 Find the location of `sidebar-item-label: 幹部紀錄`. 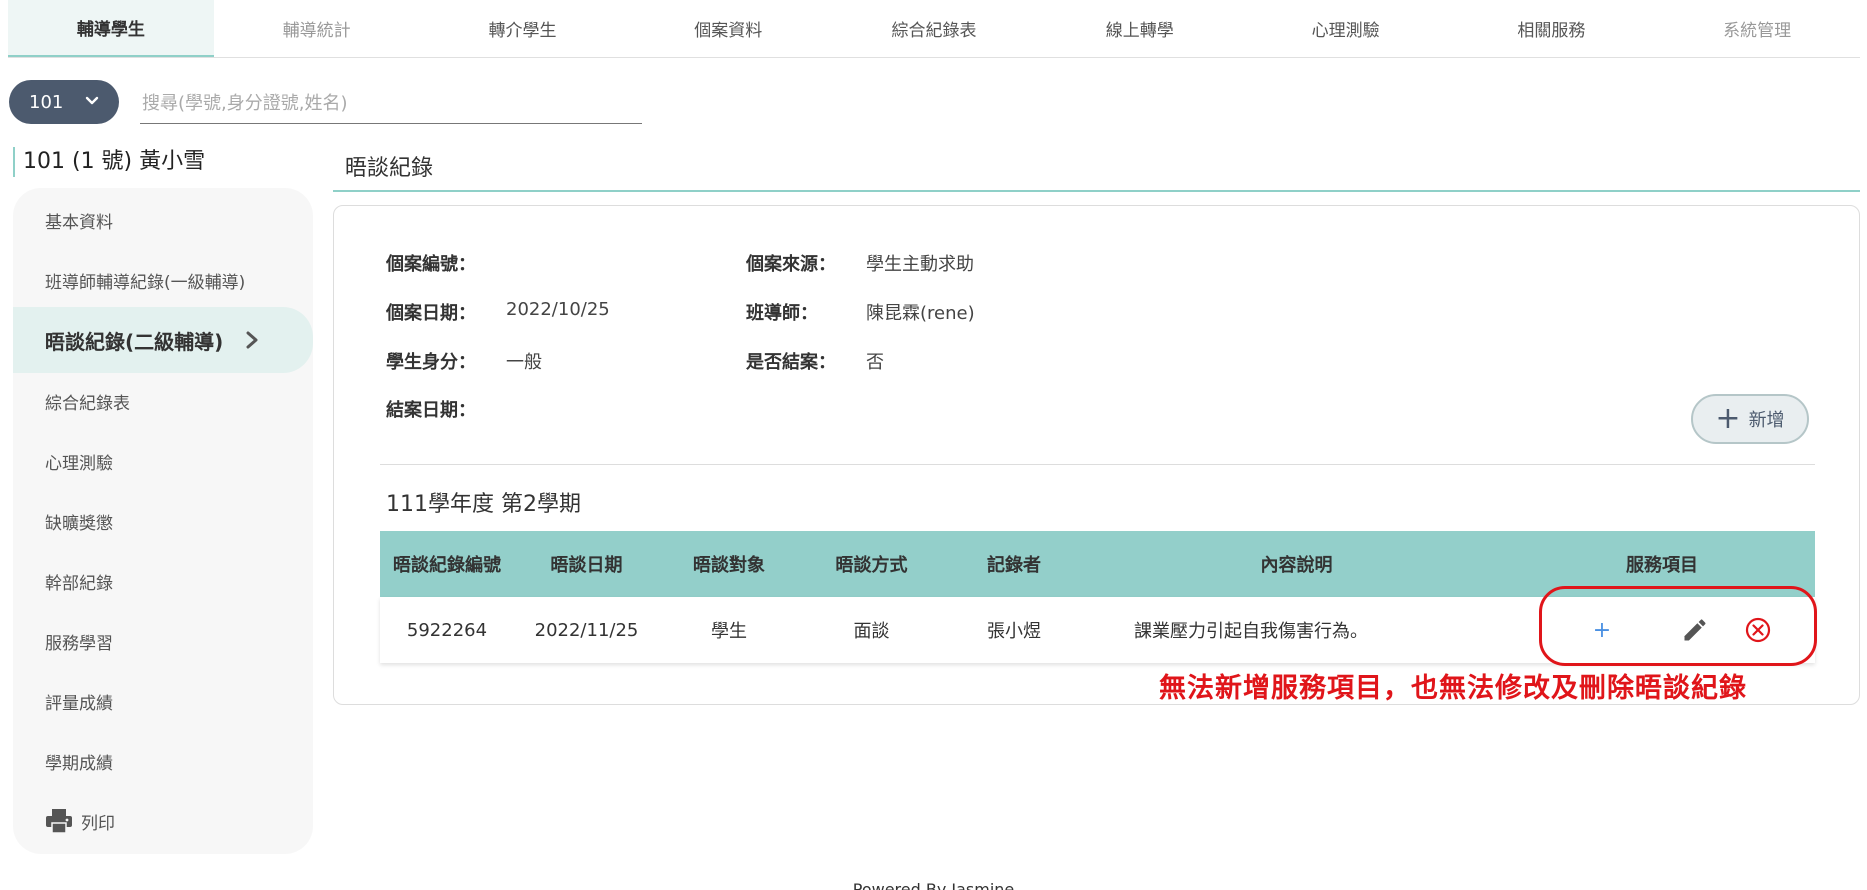

sidebar-item-label: 幹部紀錄 is located at coordinates (79, 583).